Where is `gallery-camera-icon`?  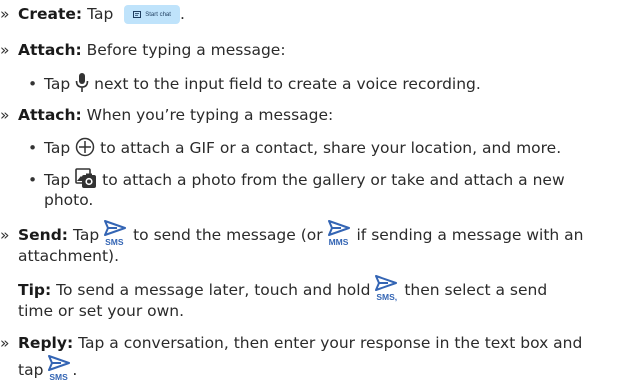 gallery-camera-icon is located at coordinates (86, 178).